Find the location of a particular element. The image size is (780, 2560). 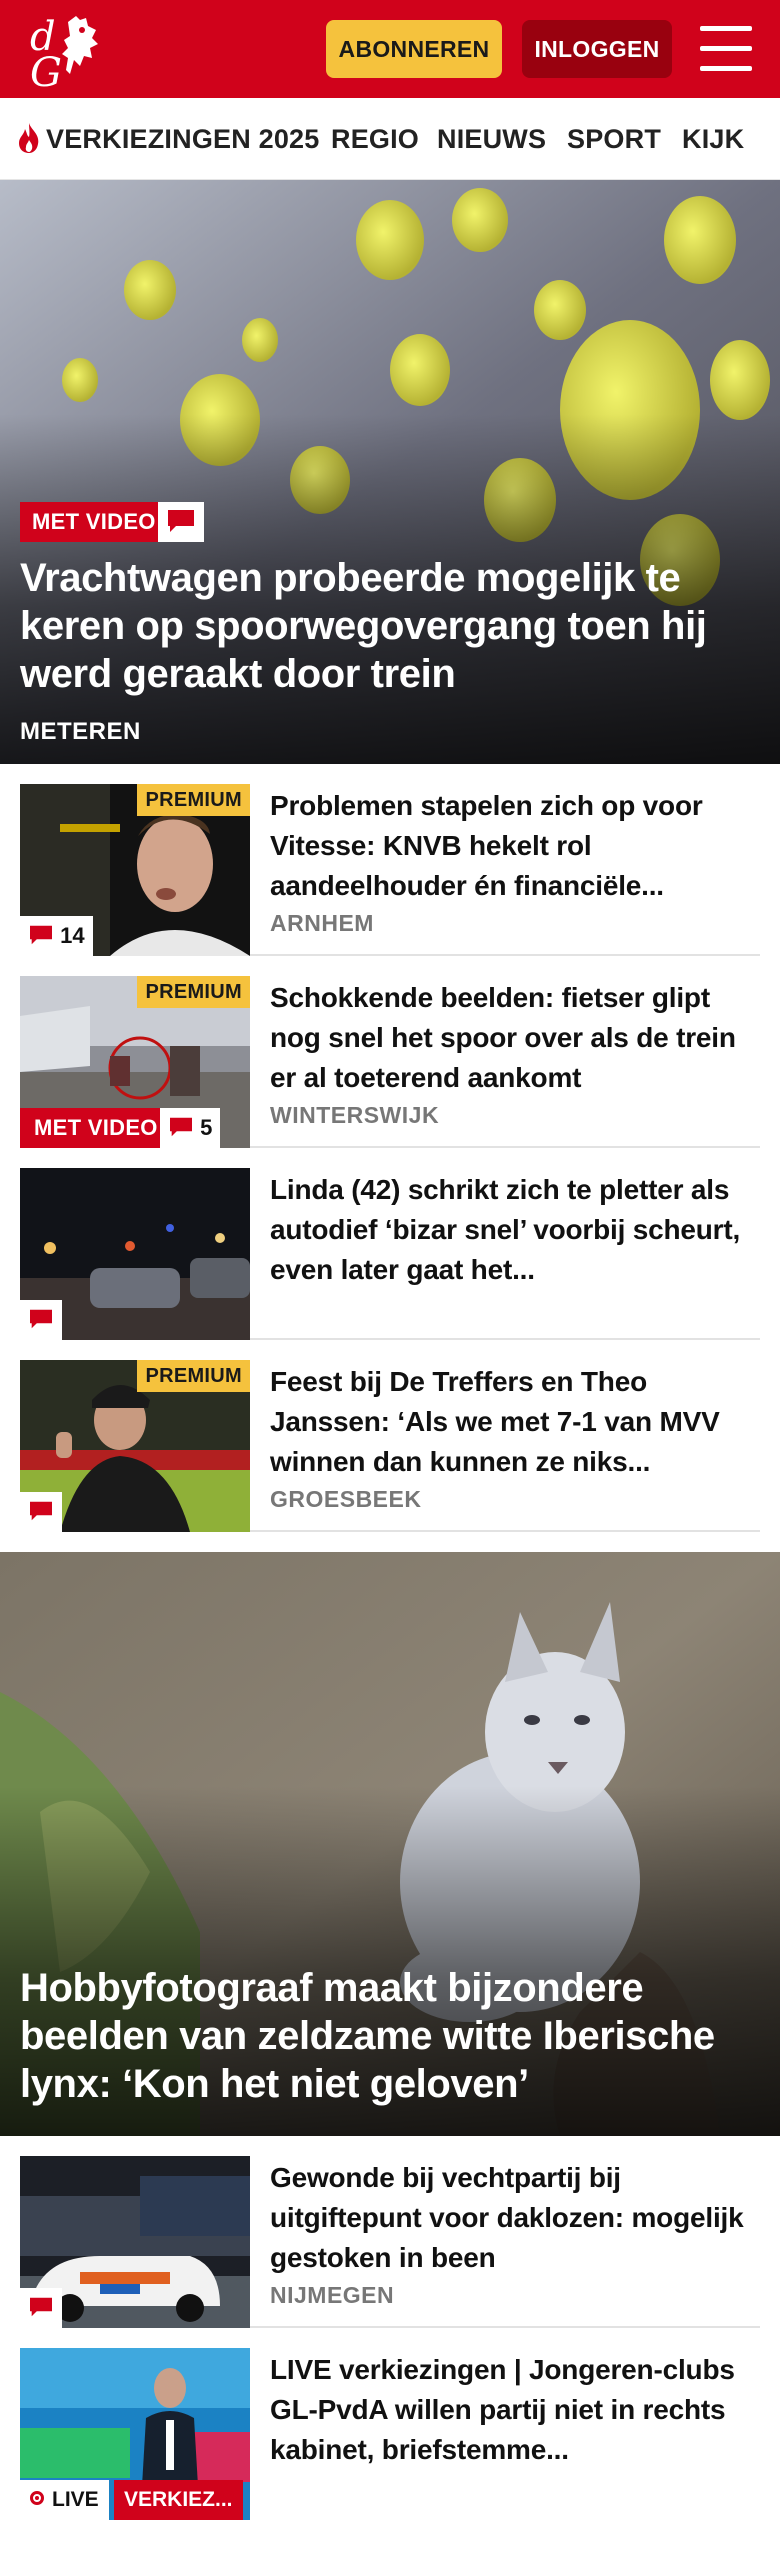

article-location: ARNHEM is located at coordinates (322, 923).